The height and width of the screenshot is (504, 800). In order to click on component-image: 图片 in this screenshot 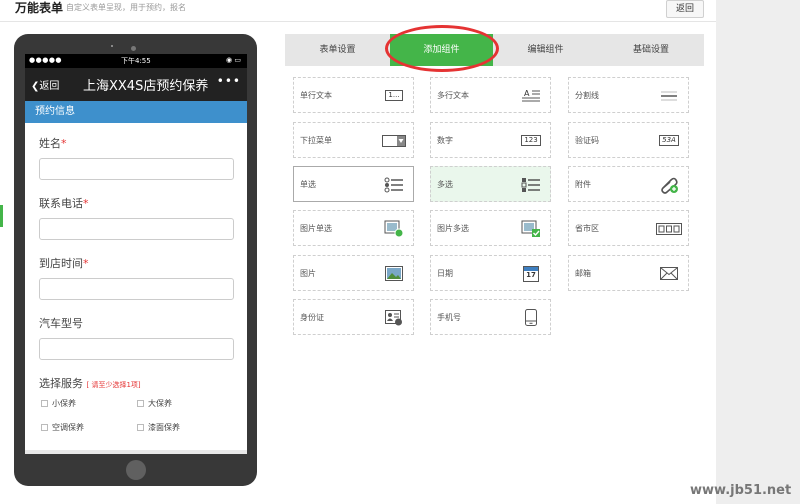, I will do `click(353, 273)`.